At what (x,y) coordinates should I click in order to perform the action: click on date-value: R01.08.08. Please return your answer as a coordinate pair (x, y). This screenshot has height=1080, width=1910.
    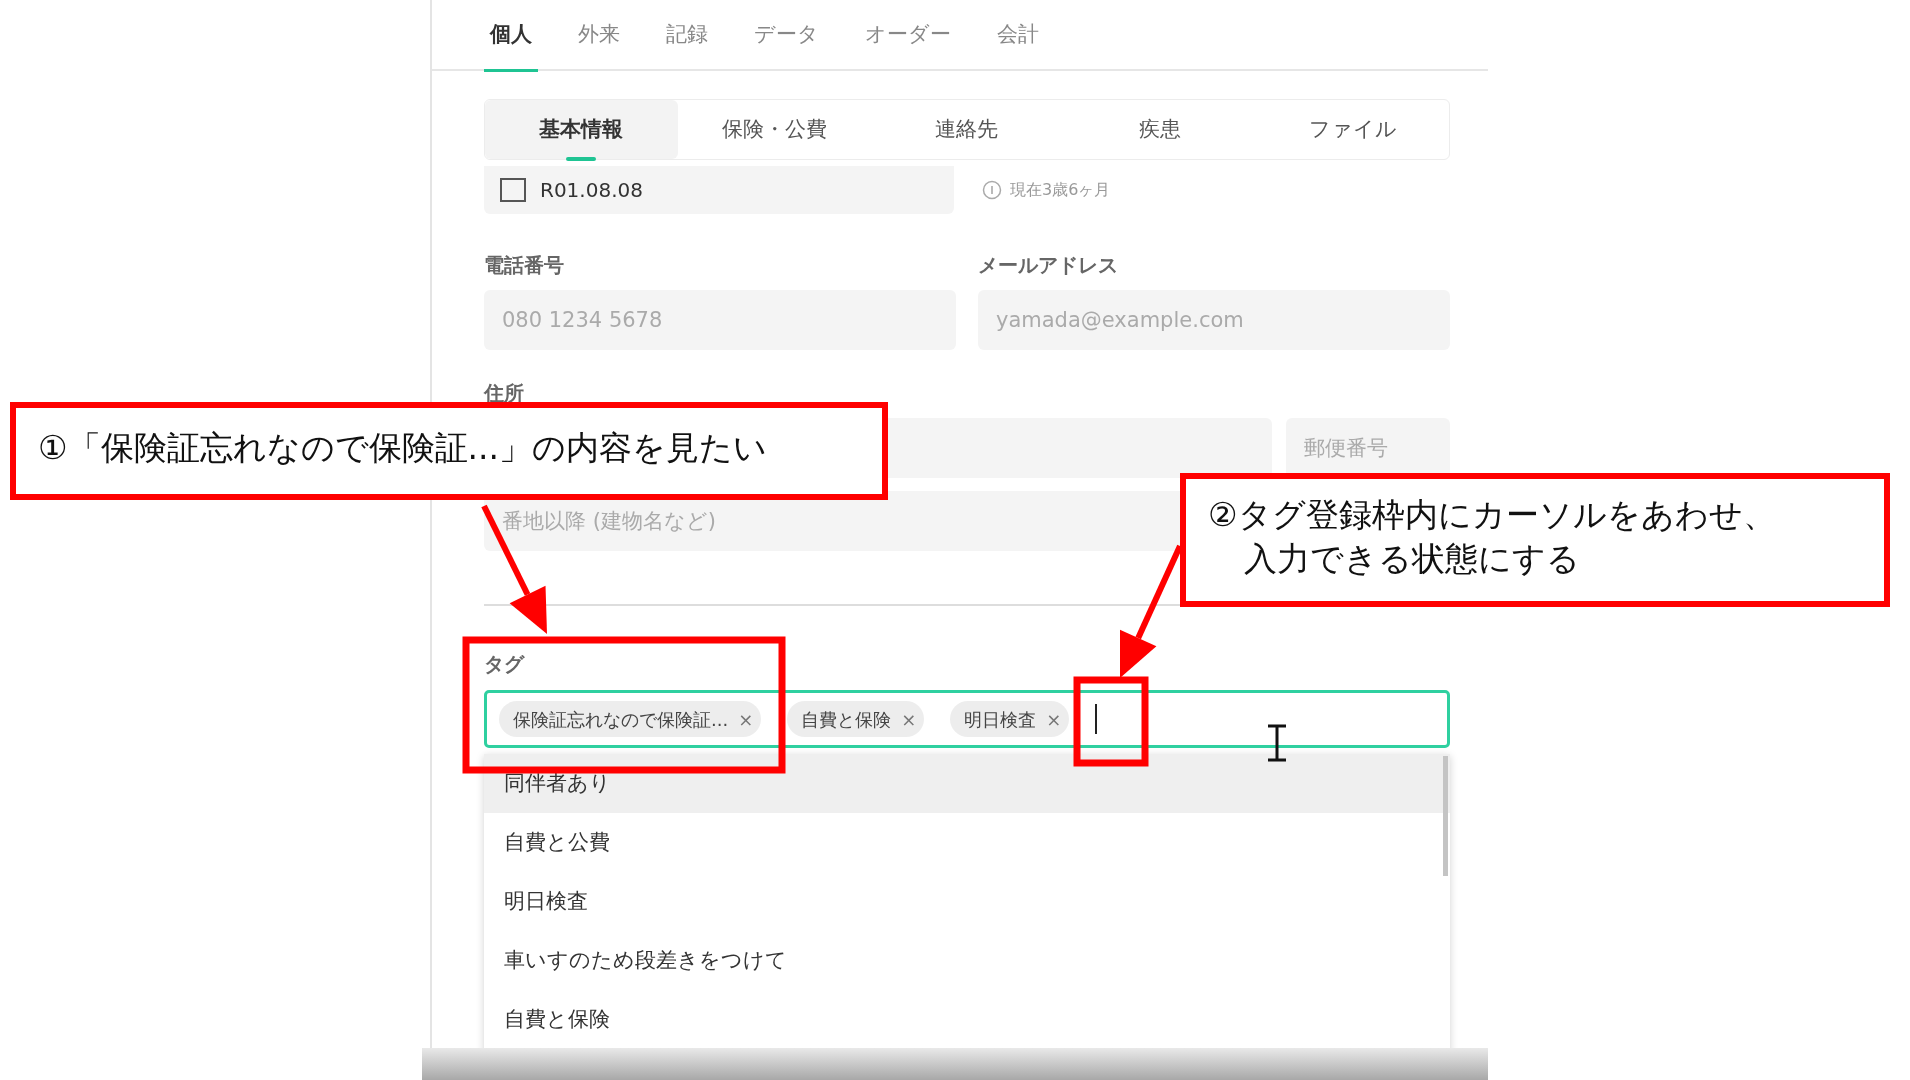
    Looking at the image, I should click on (591, 190).